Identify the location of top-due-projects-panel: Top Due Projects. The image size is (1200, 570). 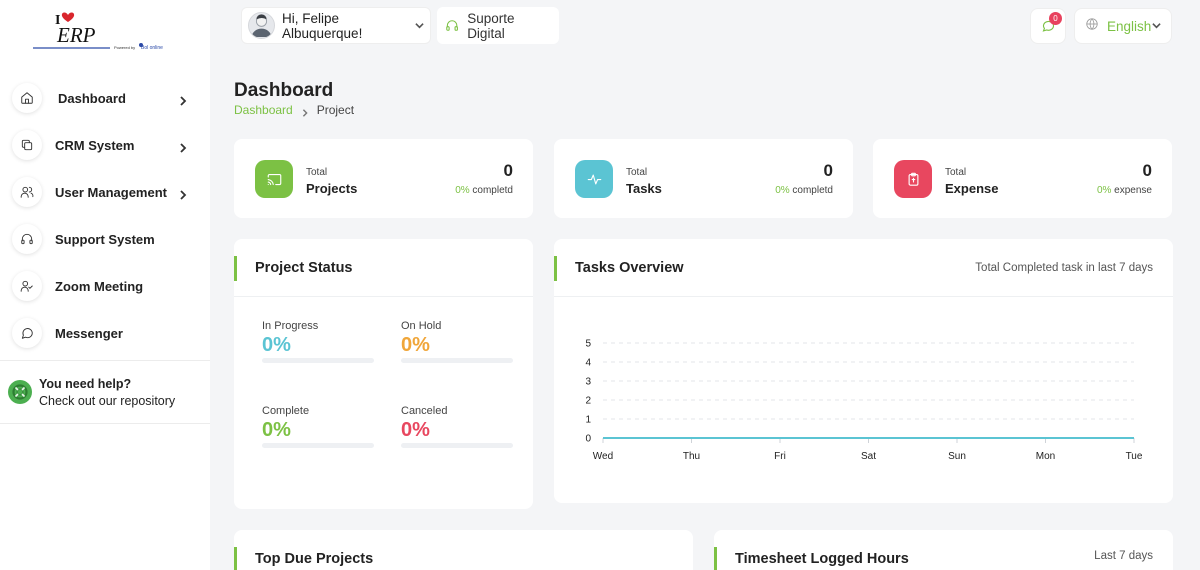
(463, 550).